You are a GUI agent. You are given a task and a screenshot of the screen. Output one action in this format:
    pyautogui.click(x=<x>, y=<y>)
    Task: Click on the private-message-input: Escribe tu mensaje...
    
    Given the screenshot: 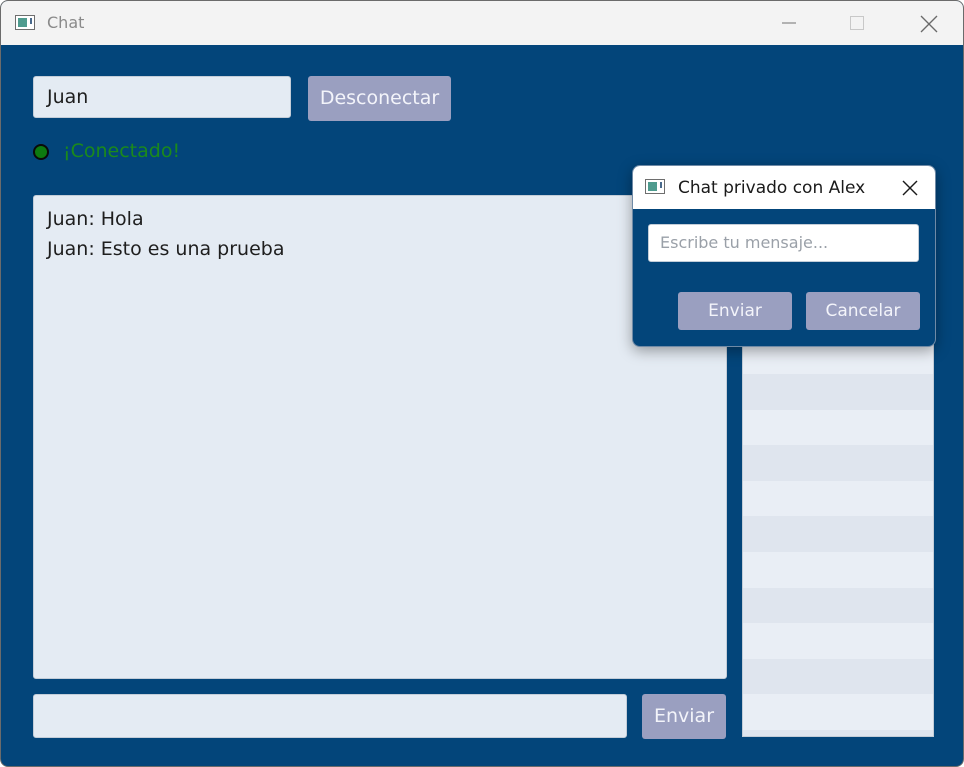 What is the action you would take?
    pyautogui.click(x=783, y=243)
    